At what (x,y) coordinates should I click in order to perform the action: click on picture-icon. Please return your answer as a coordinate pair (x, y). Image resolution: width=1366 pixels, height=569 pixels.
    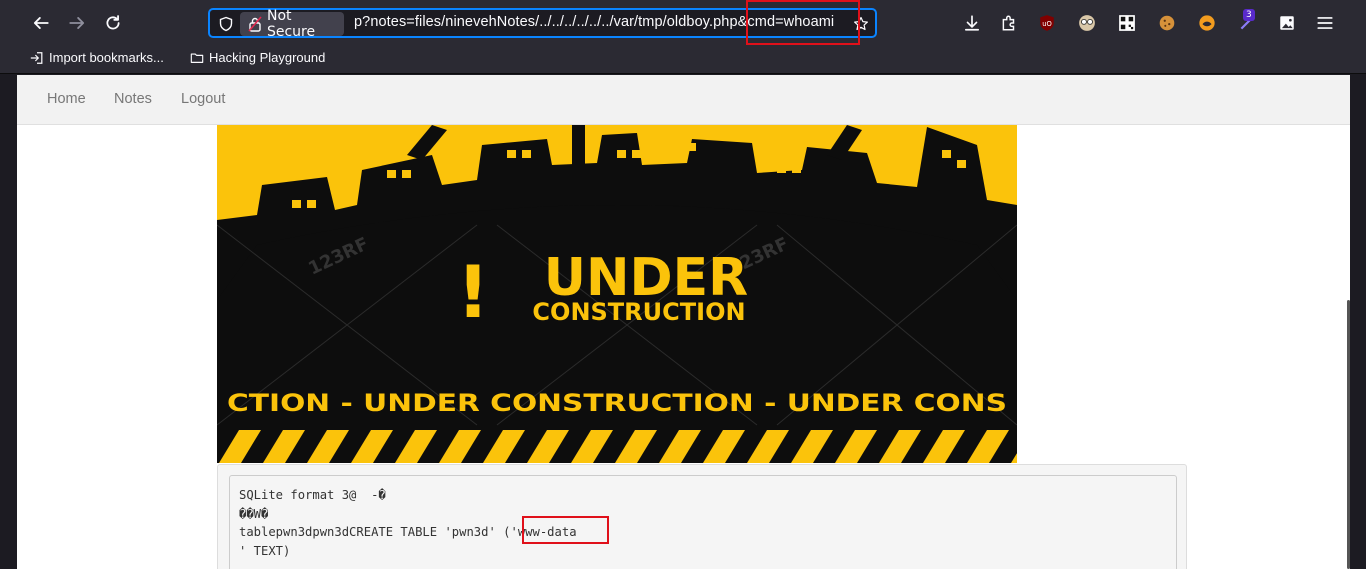
    Looking at the image, I should click on (1287, 23).